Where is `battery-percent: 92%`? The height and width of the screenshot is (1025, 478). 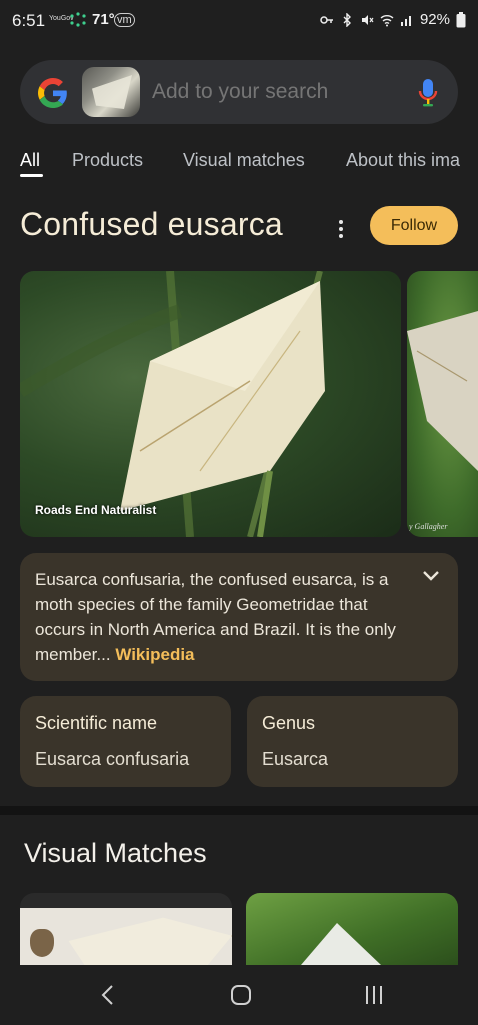 battery-percent: 92% is located at coordinates (434, 19).